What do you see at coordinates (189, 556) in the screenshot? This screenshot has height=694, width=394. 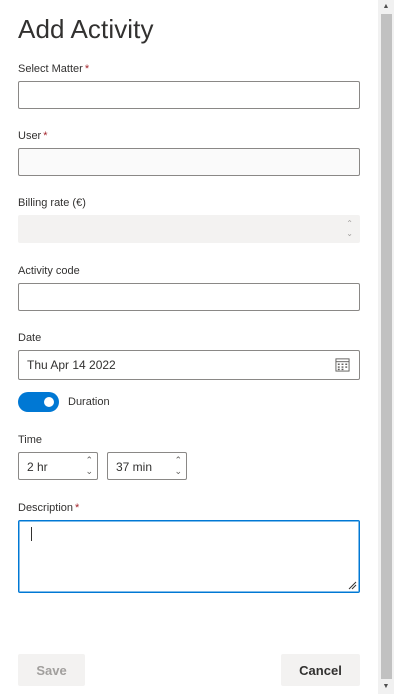 I see `description-textarea` at bounding box center [189, 556].